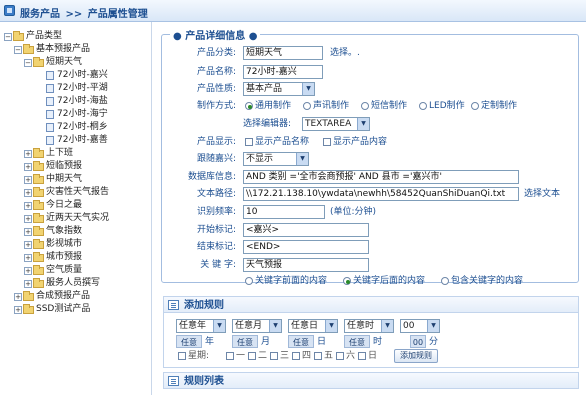 The width and height of the screenshot is (586, 395). Describe the element at coordinates (286, 281) in the screenshot. I see `kw-radio-before: 关键字前面的内容` at that location.